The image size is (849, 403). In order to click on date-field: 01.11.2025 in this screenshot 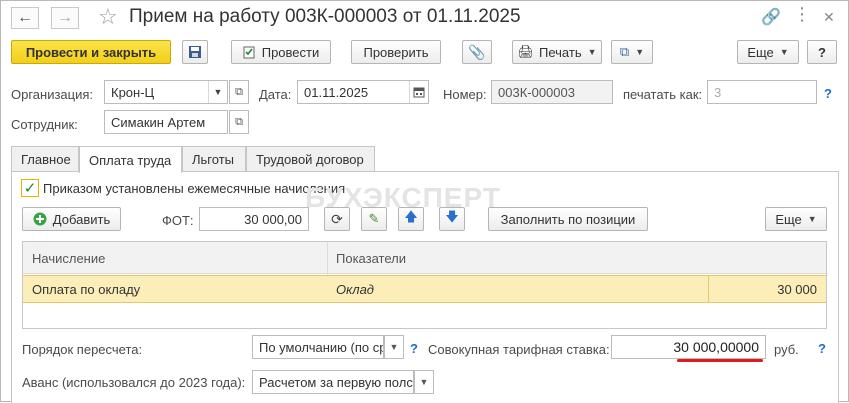, I will do `click(363, 92)`.